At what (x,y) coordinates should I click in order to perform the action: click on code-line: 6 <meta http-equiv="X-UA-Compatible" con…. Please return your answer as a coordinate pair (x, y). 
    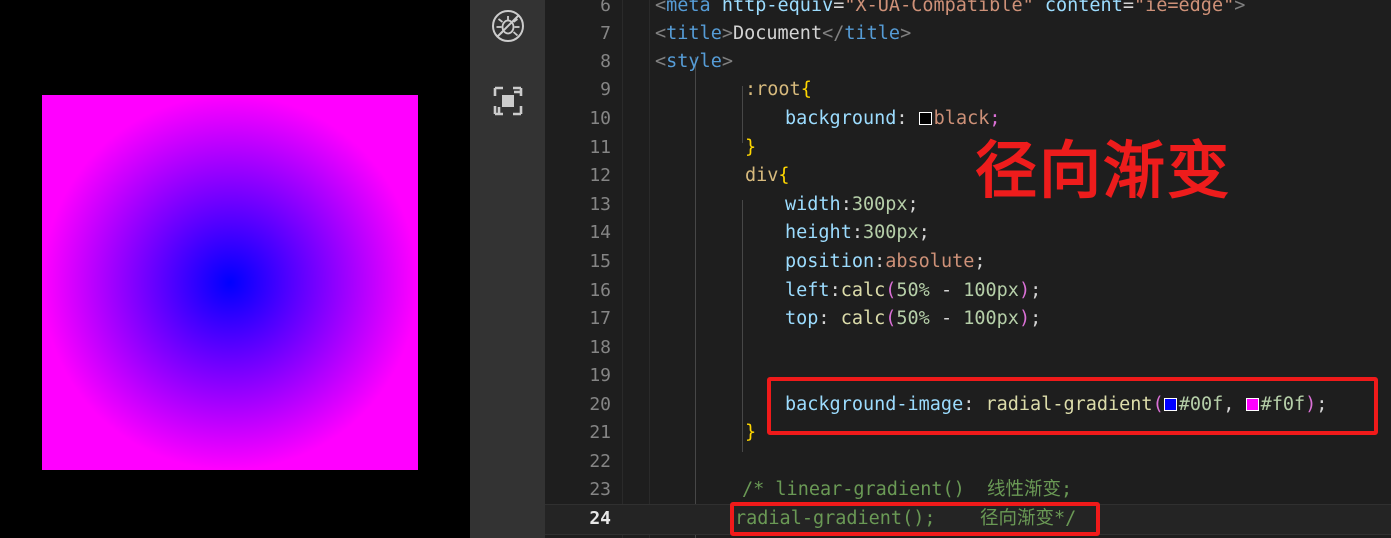
    Looking at the image, I should click on (968, 10).